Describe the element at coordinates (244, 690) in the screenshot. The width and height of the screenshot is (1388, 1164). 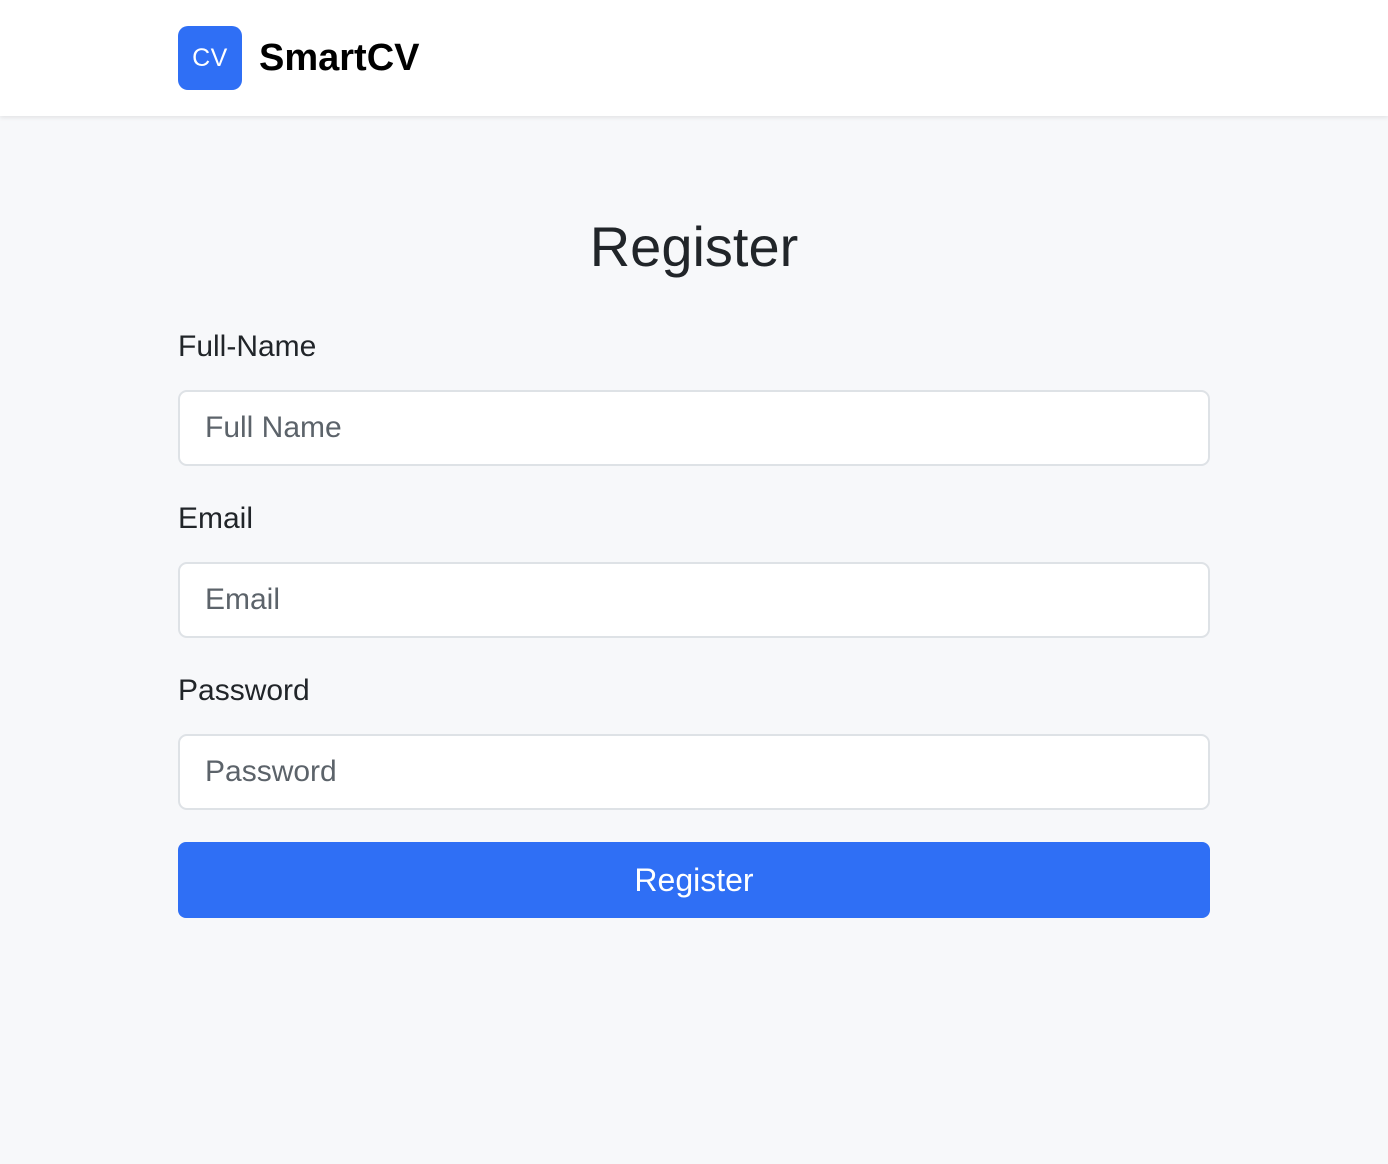
I see `password-label: Password` at that location.